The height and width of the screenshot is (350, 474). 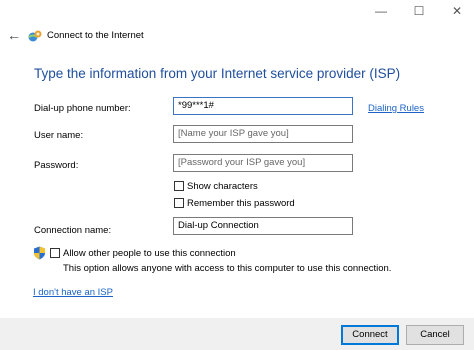 What do you see at coordinates (196, 105) in the screenshot?
I see `phone-number-value: *99***1#` at bounding box center [196, 105].